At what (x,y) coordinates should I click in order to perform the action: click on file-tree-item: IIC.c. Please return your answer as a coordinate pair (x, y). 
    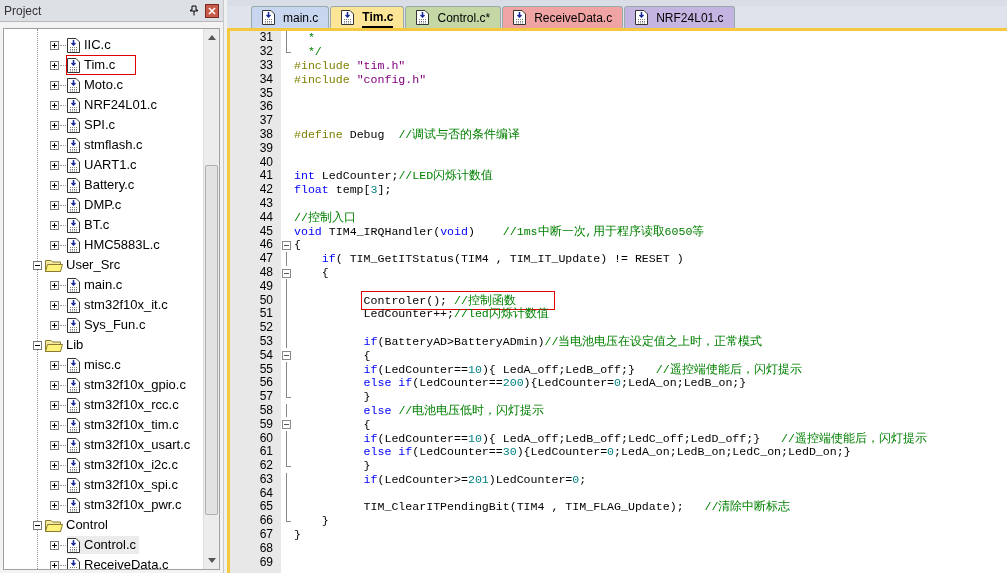
    Looking at the image, I should click on (90, 45).